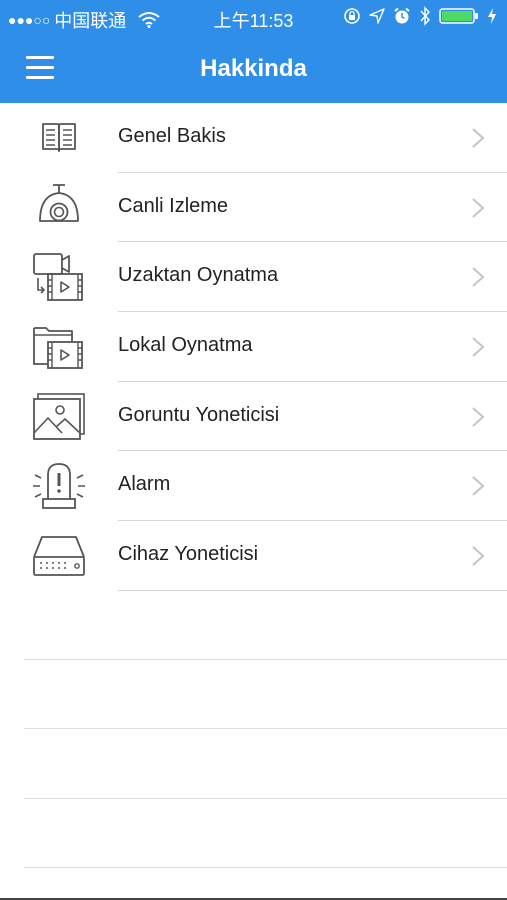  I want to click on battery-icon, so click(458, 16).